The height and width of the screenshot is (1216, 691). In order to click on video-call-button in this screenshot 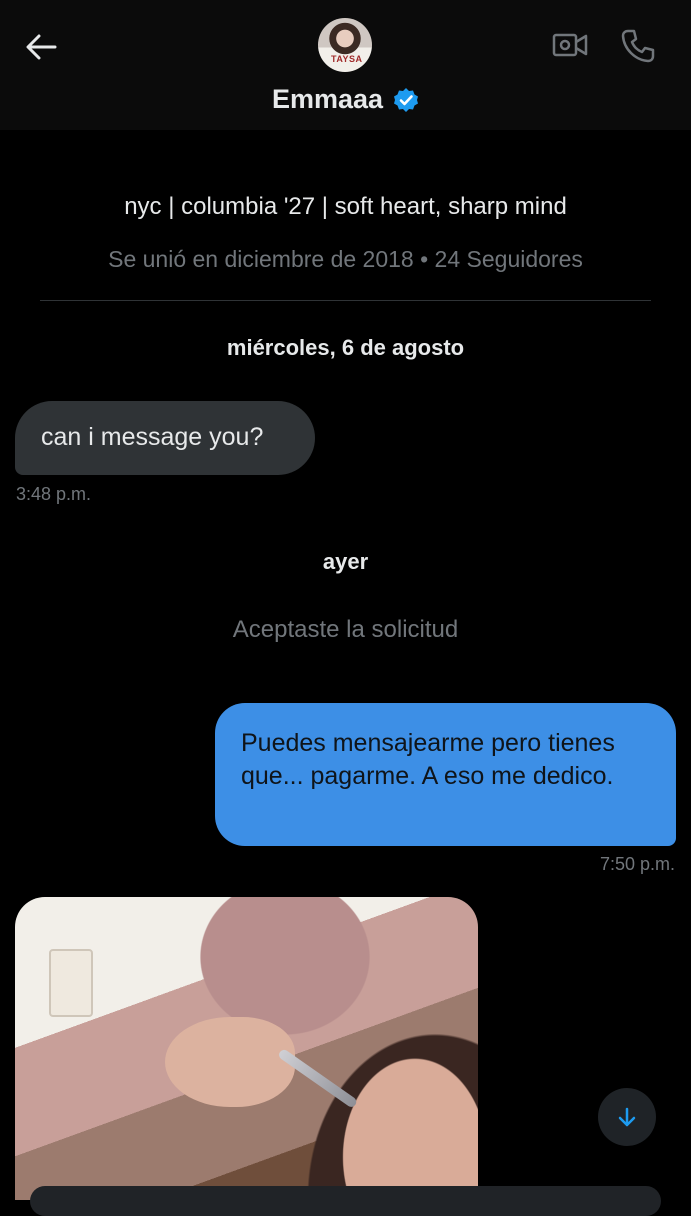, I will do `click(570, 45)`.